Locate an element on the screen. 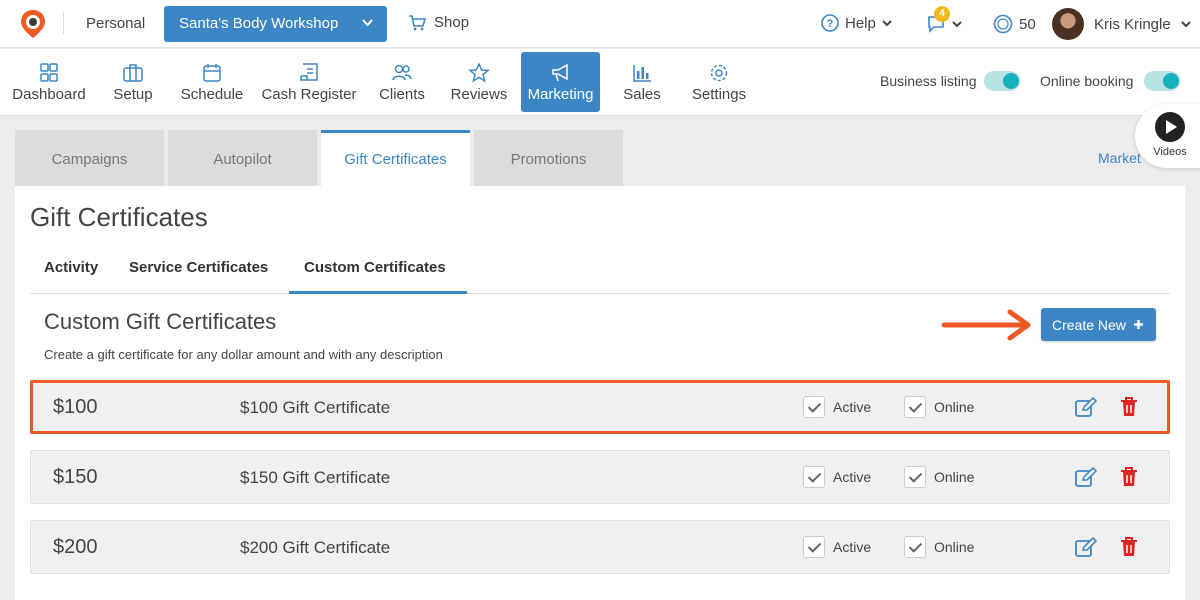 This screenshot has height=600, width=1200. avatar is located at coordinates (1068, 24).